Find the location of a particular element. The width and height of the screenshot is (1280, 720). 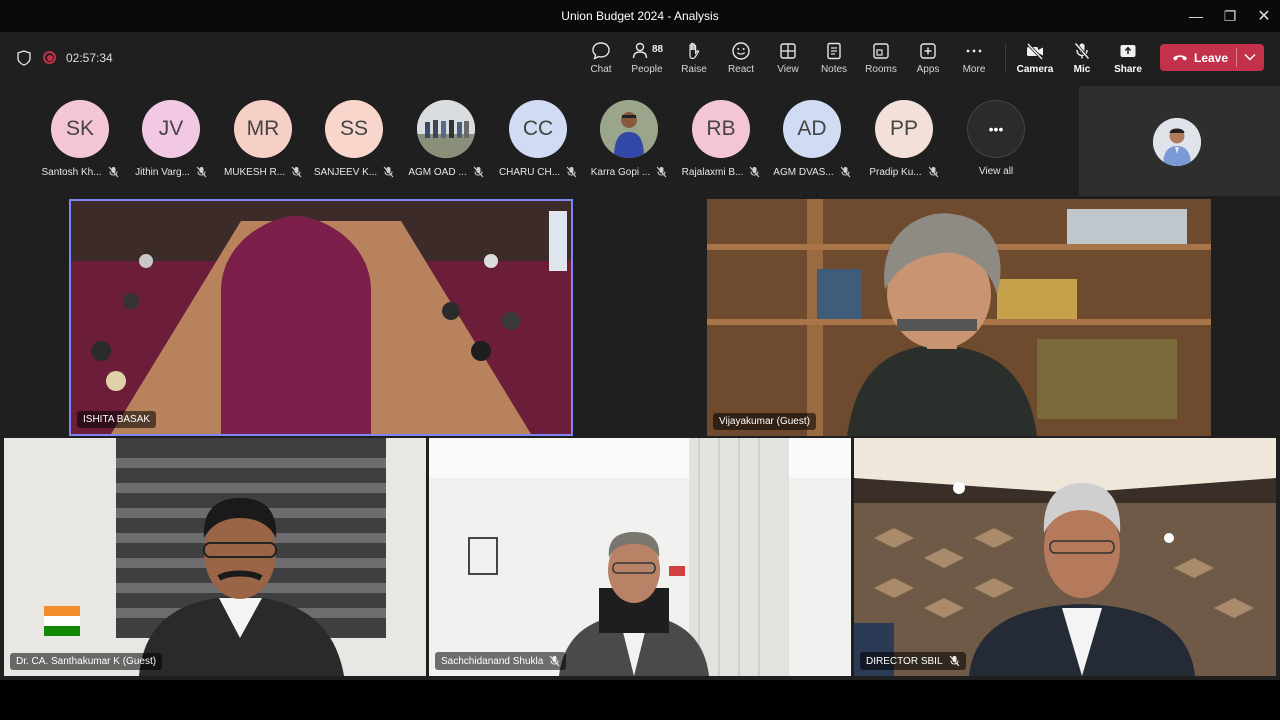

video-tile-guest-vijayakumar: Vijayakumar (Guest) is located at coordinates (959, 317).